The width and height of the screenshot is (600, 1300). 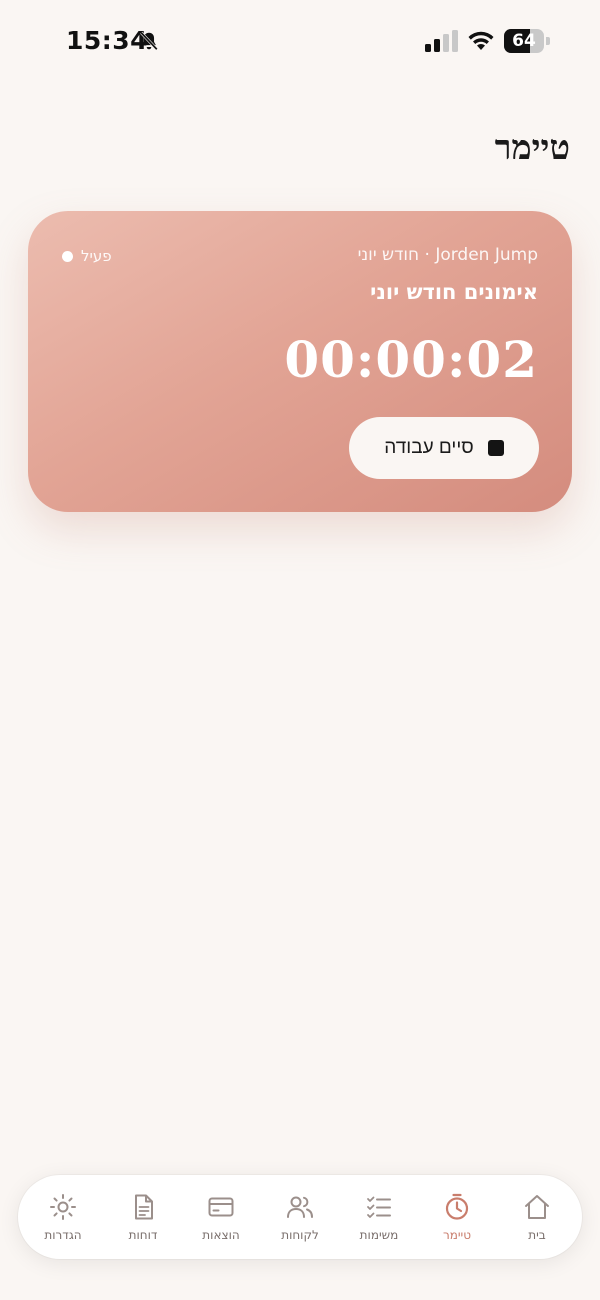 What do you see at coordinates (548, 41) in the screenshot?
I see `battery-tip` at bounding box center [548, 41].